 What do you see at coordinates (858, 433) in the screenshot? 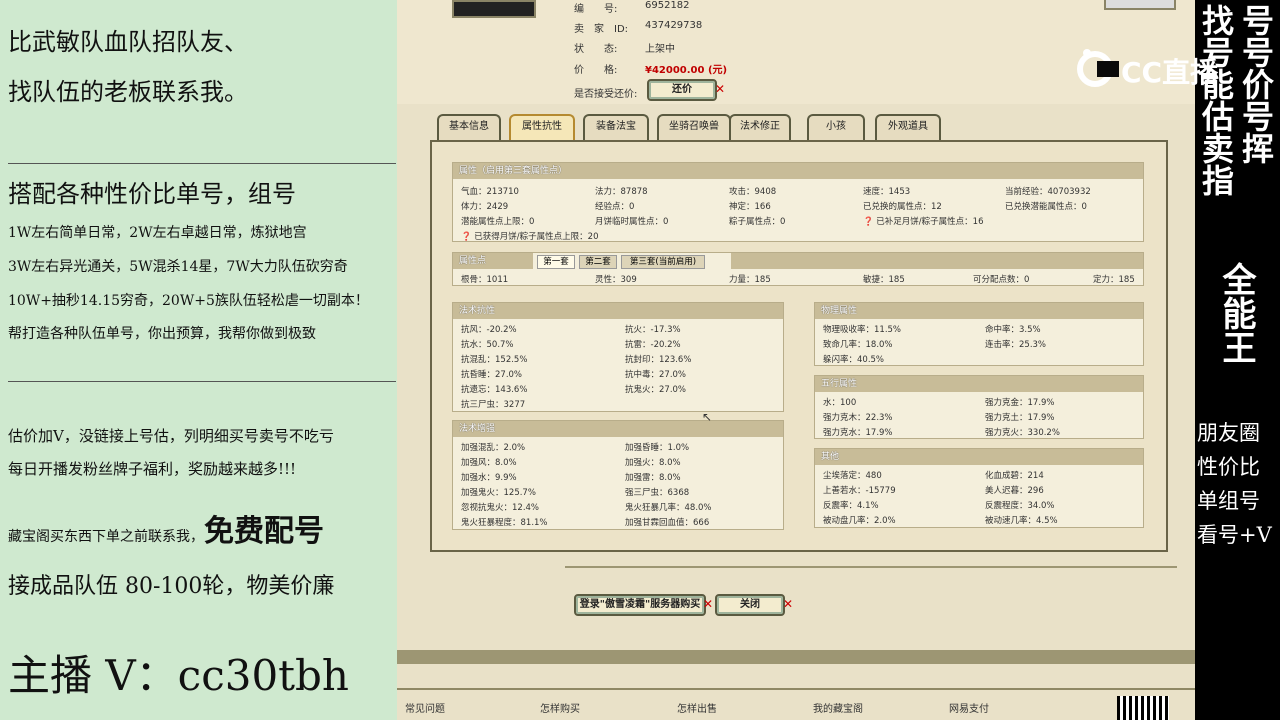
I see `five-cell: 强力克水：17.9%` at bounding box center [858, 433].